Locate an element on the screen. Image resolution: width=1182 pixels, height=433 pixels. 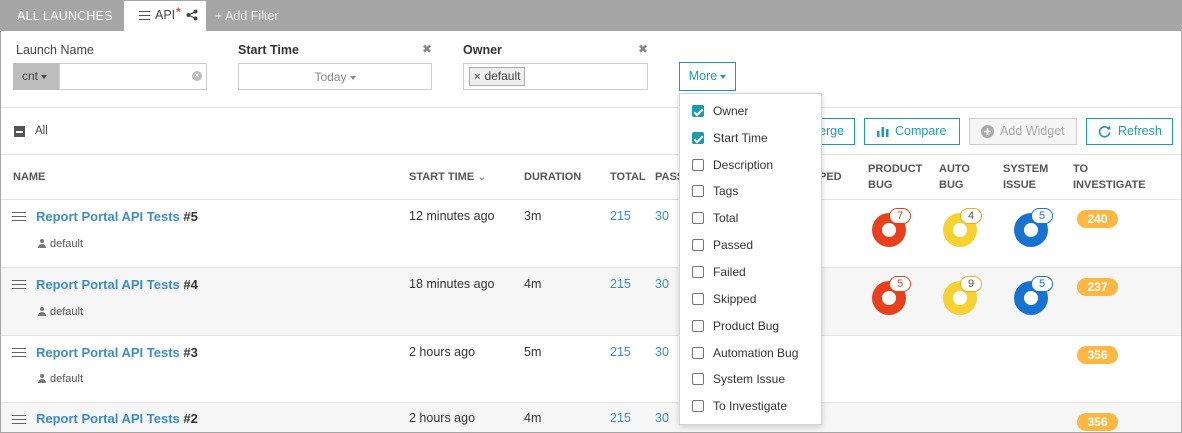
product-bug-donut: 5 is located at coordinates (891, 295).